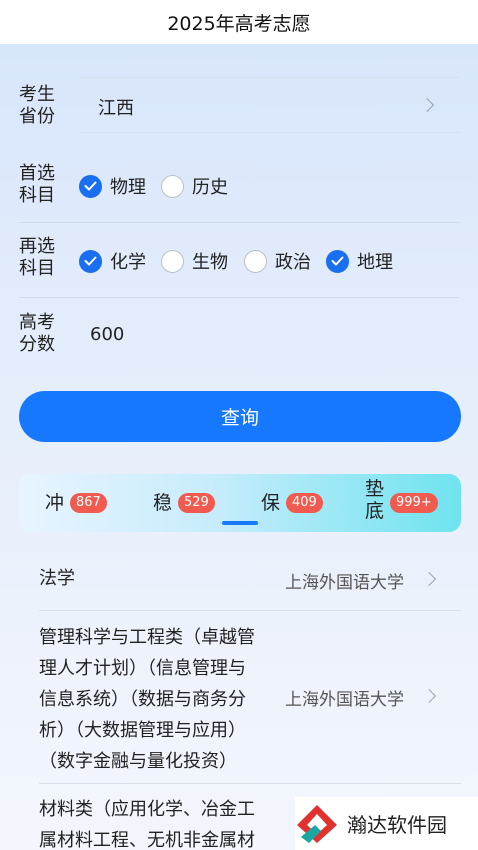 This screenshot has width=478, height=850. What do you see at coordinates (239, 261) in the screenshot?
I see `secondary-subject-row: 再选 科目 化学 生物 政治 地理` at bounding box center [239, 261].